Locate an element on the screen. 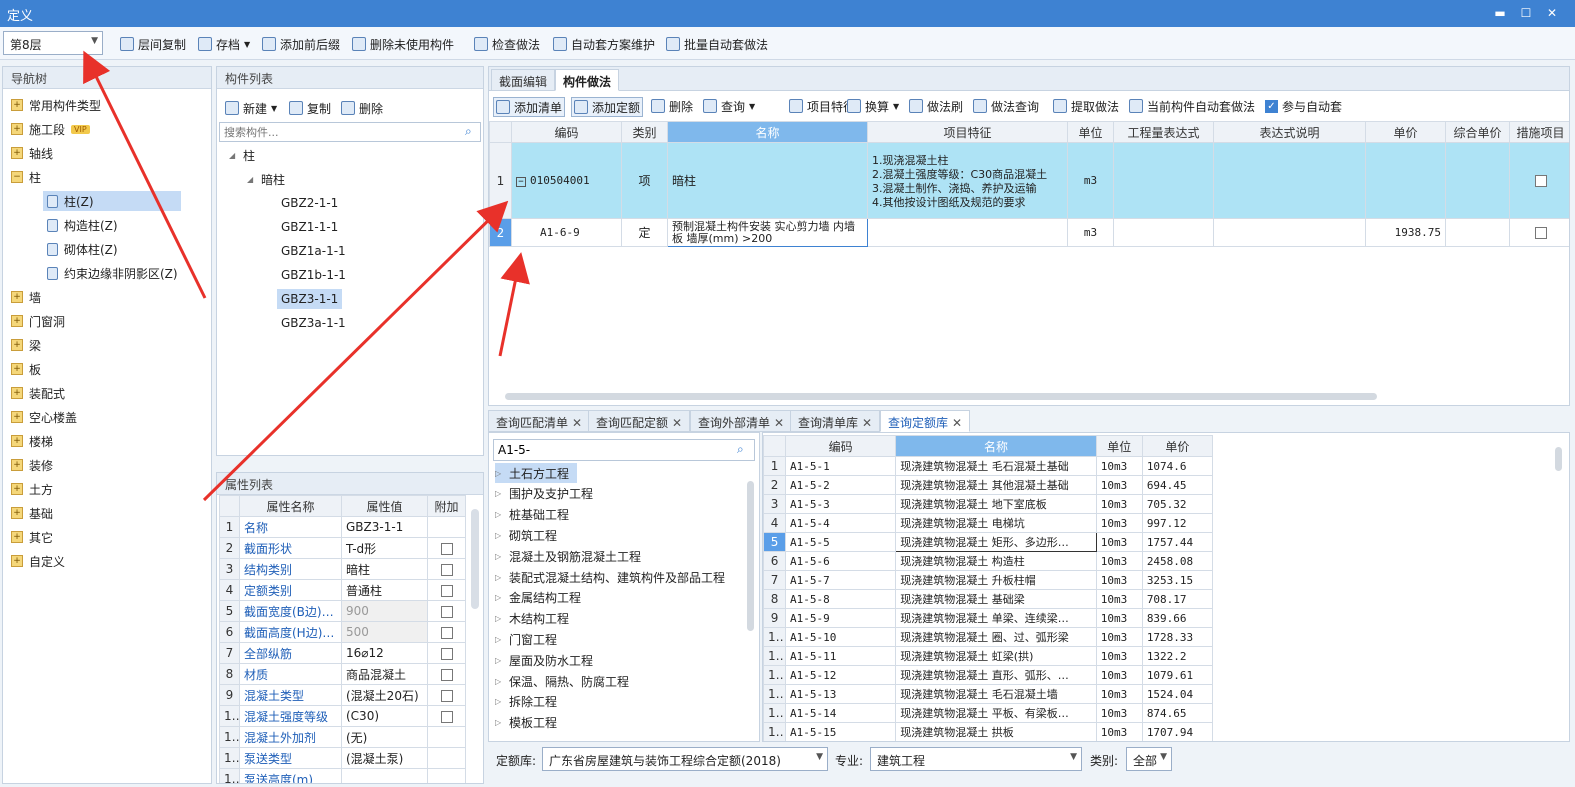 This screenshot has width=1575, height=787. nav-item: + 轴线 is located at coordinates (32, 153).